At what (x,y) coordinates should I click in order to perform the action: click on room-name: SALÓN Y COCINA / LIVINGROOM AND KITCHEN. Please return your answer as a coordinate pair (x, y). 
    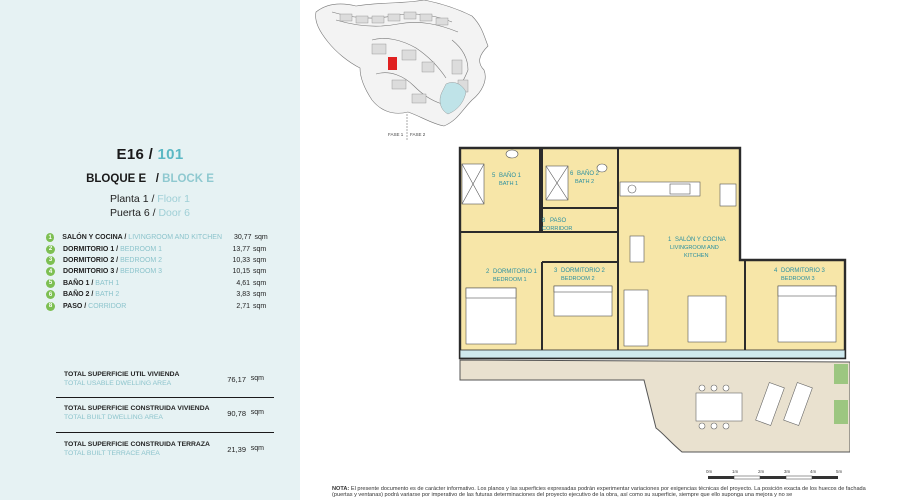
    Looking at the image, I should click on (142, 238).